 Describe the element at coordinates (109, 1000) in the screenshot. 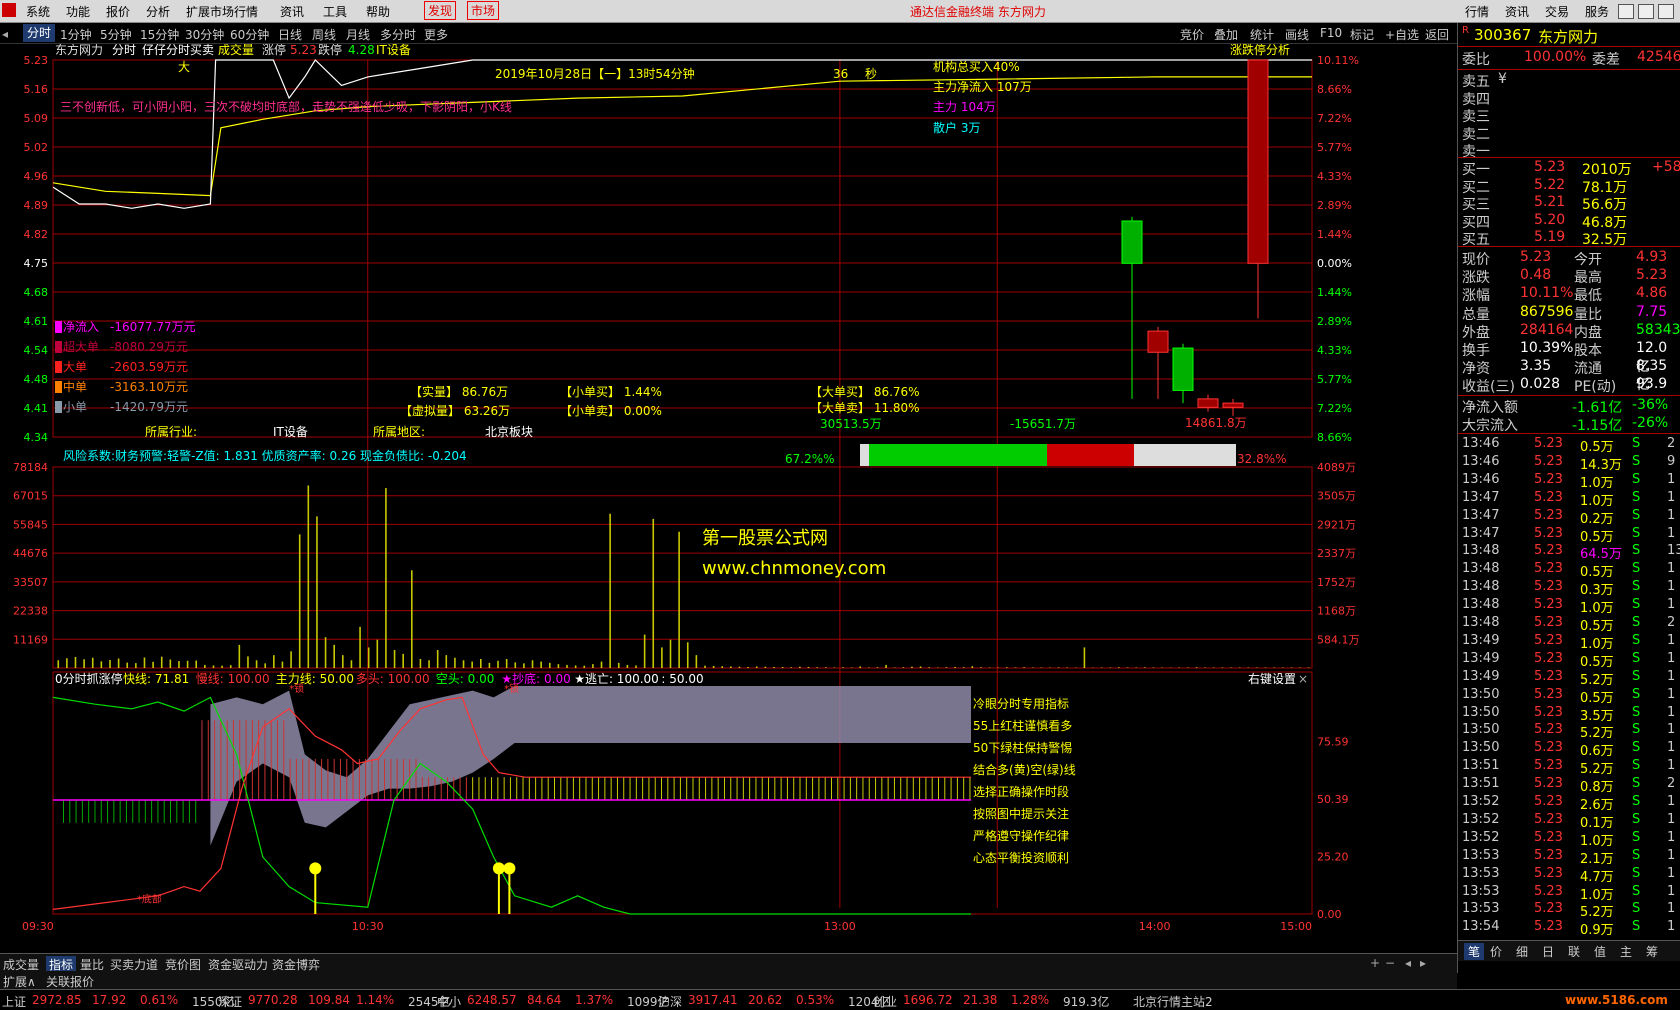

I see `index-chg: 17.92` at that location.